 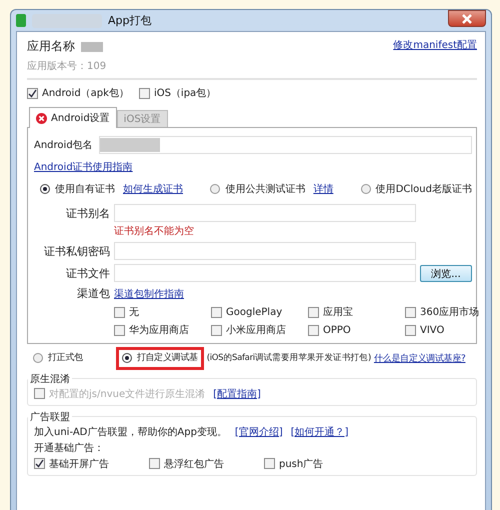 What do you see at coordinates (130, 432) in the screenshot?
I see `ads-intro: 加入uni-AD广告联盟，帮助你的App变现。` at bounding box center [130, 432].